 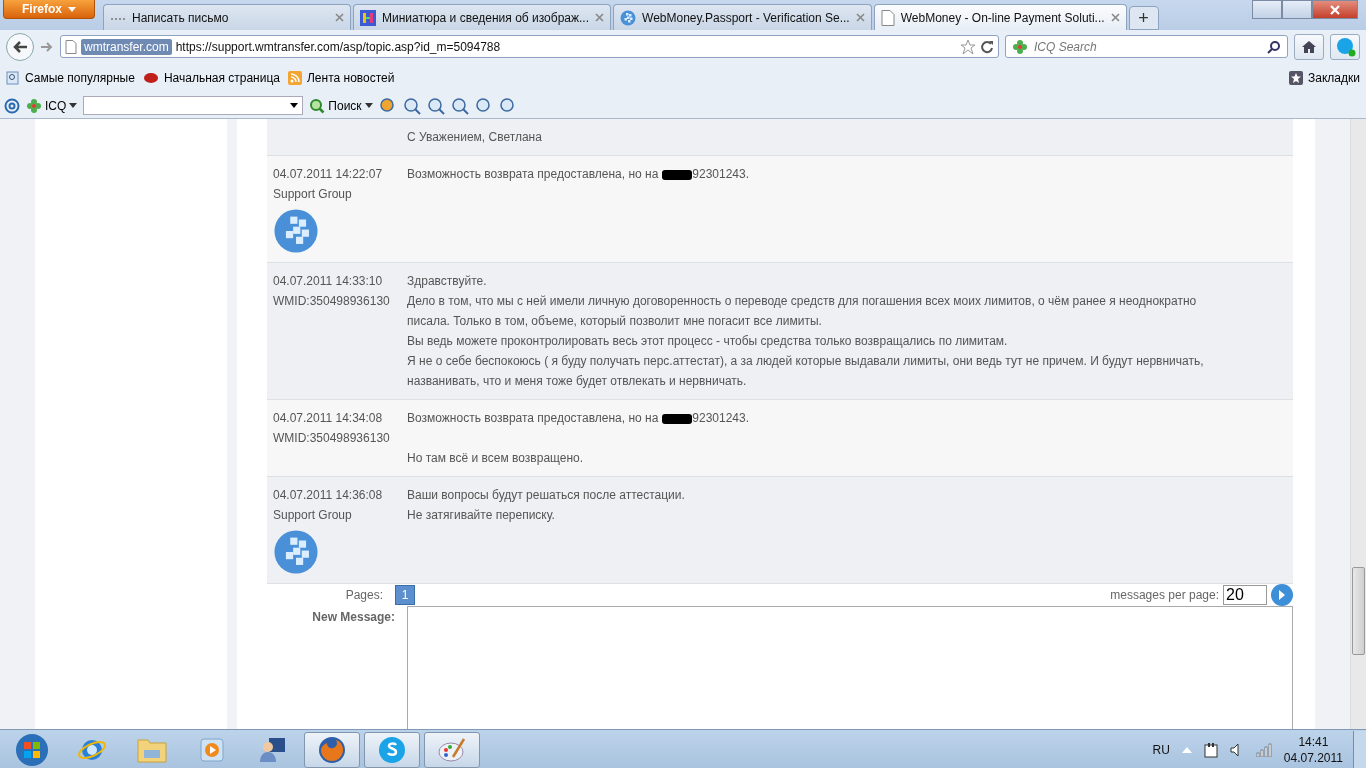 I want to click on zoom-out-icon, so click(x=459, y=105).